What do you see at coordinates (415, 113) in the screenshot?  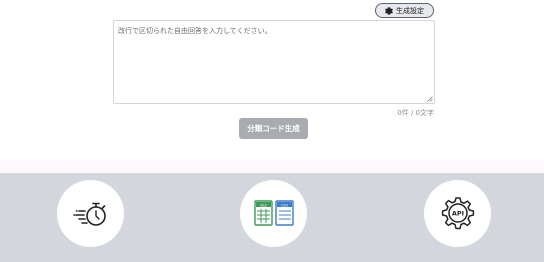 I see `item-char-counter: 0件 / 0文字` at bounding box center [415, 113].